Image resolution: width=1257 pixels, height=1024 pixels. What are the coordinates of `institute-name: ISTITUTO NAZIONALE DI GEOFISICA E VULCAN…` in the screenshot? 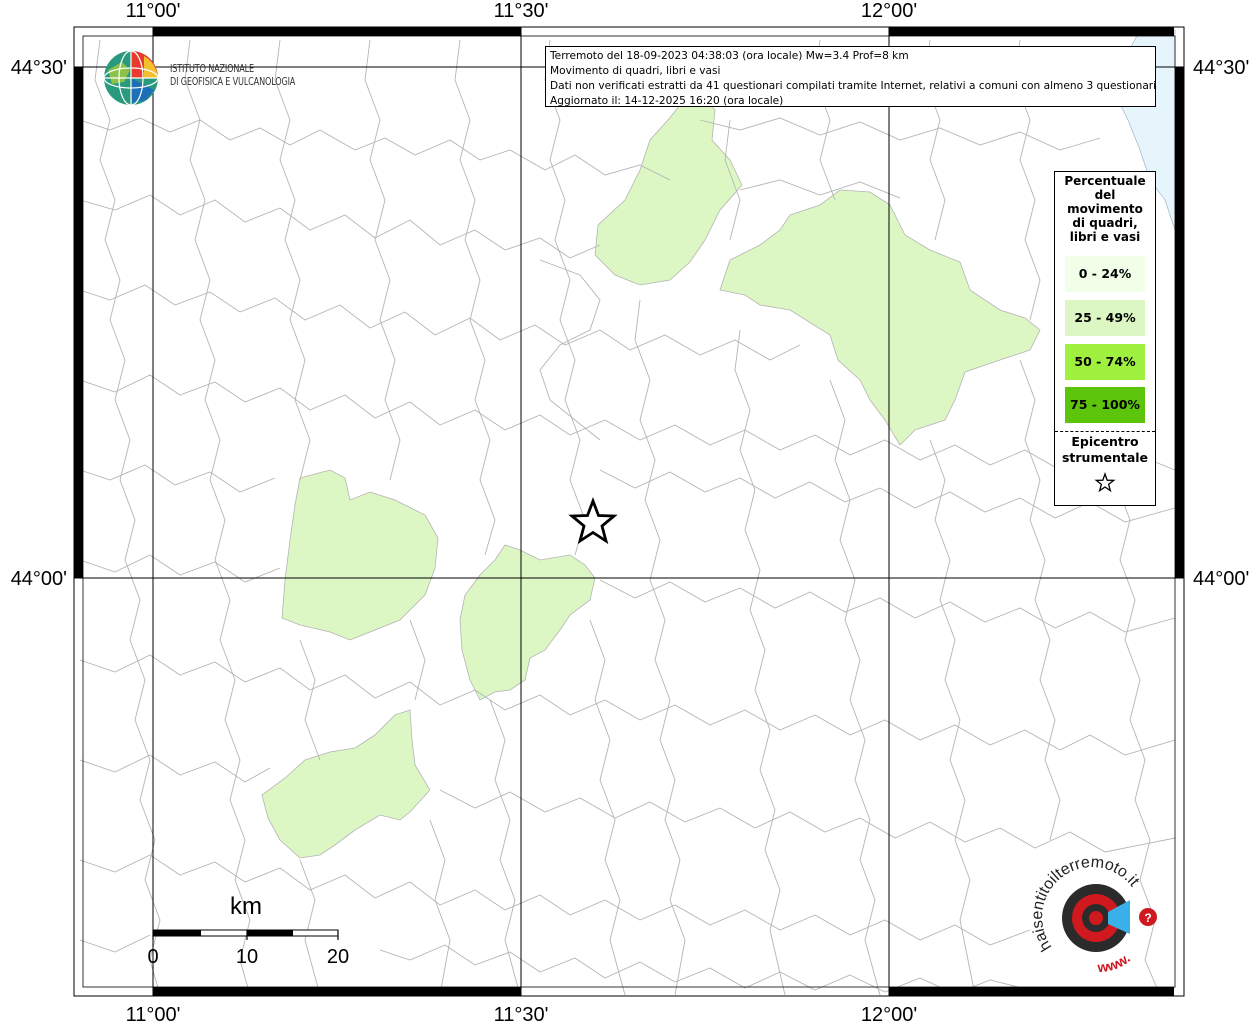 It's located at (232, 75).